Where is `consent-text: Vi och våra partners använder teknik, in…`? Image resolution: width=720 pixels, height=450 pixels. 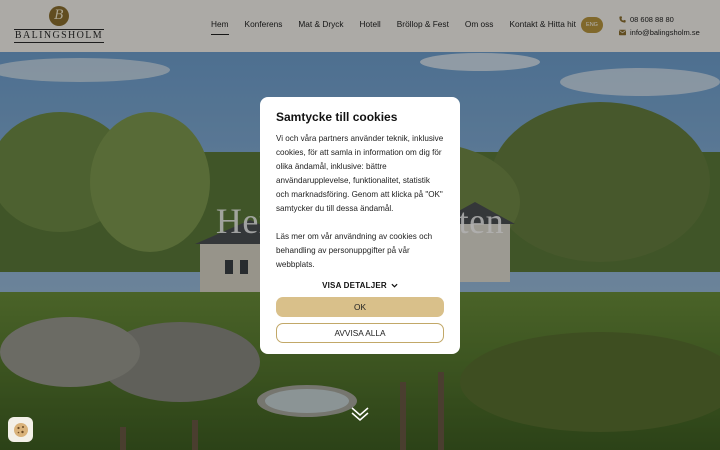 consent-text: Vi och våra partners använder teknik, in… is located at coordinates (360, 173).